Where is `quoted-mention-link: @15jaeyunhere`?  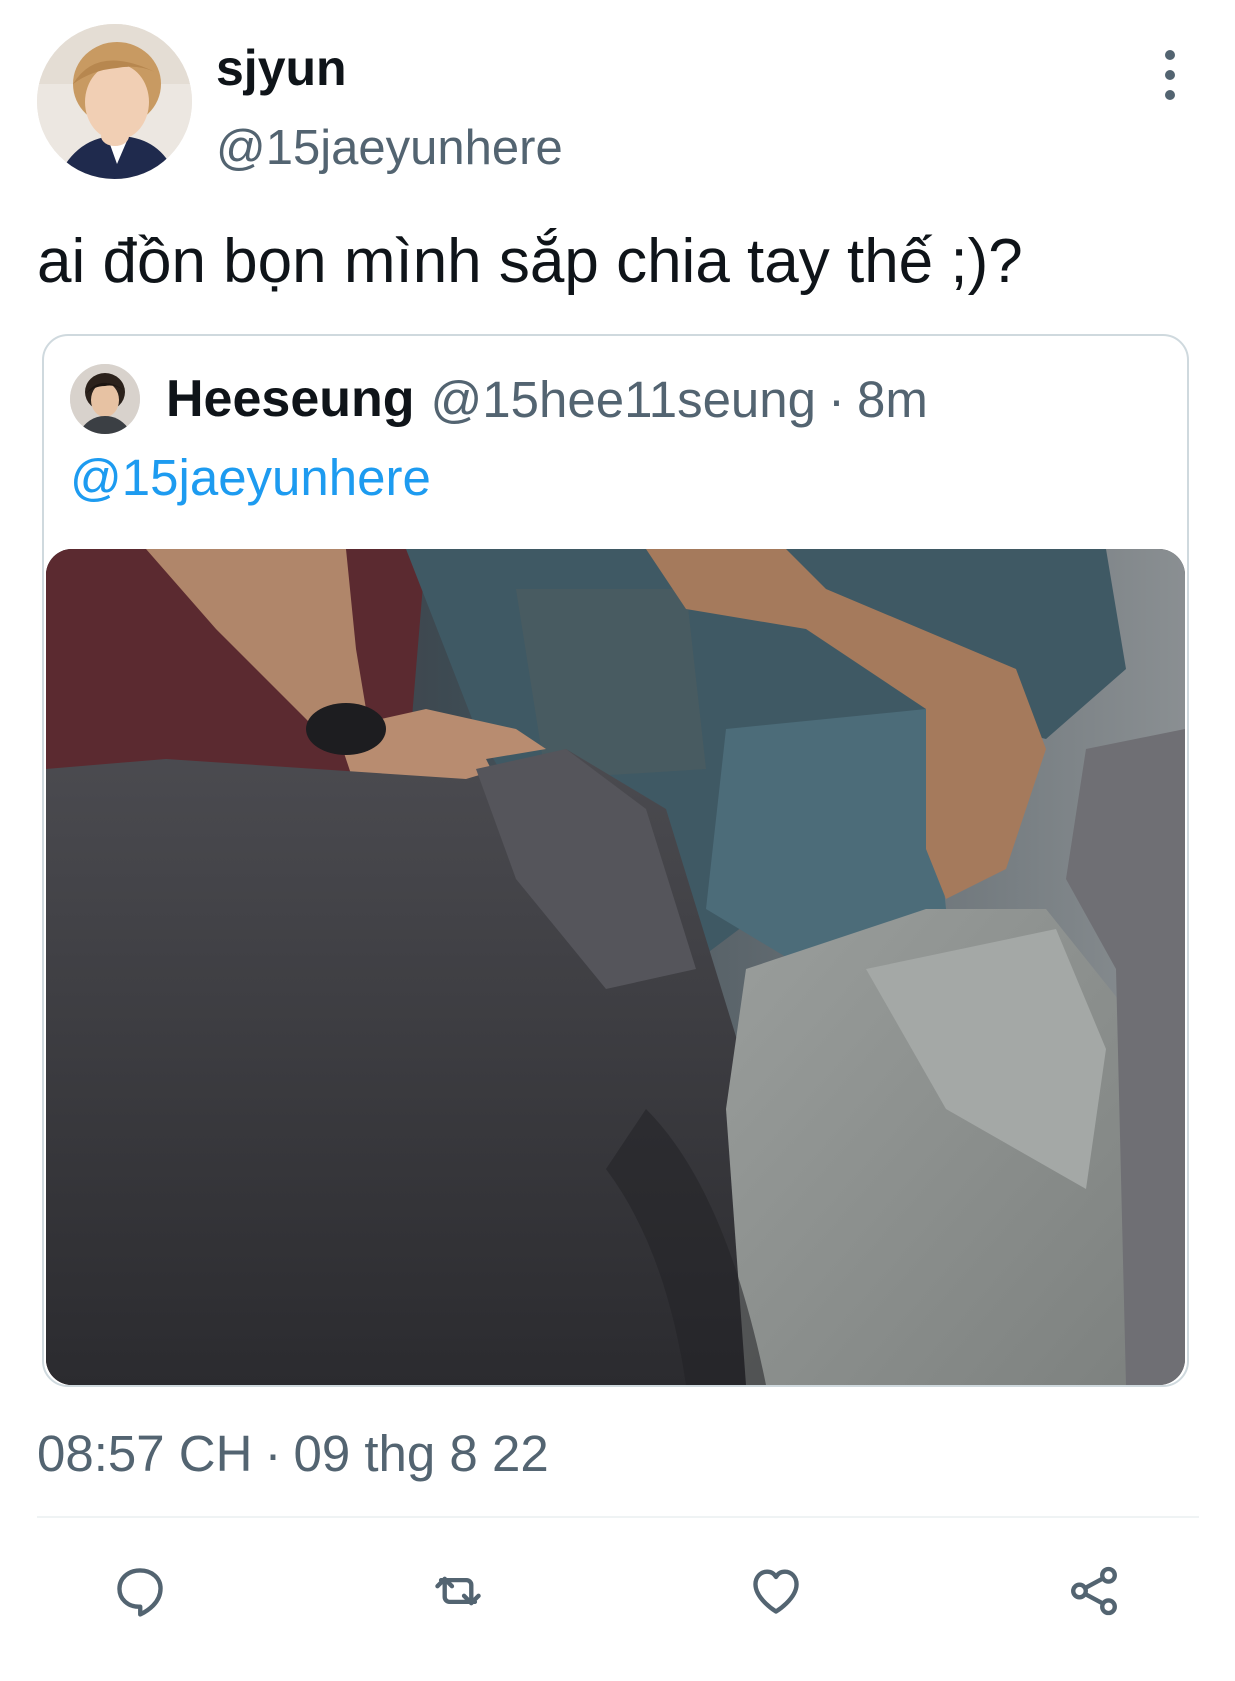 quoted-mention-link: @15jaeyunhere is located at coordinates (250, 478).